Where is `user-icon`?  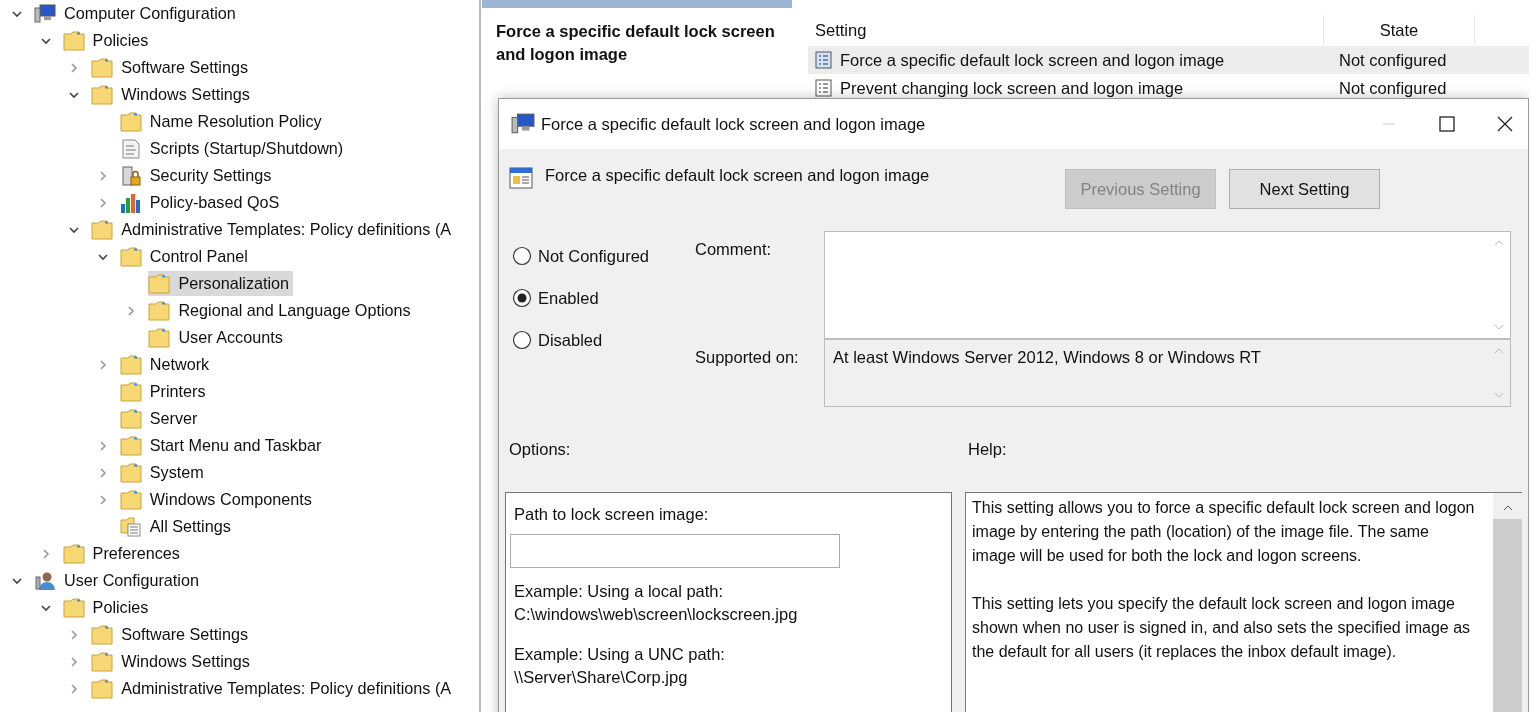 user-icon is located at coordinates (45, 580).